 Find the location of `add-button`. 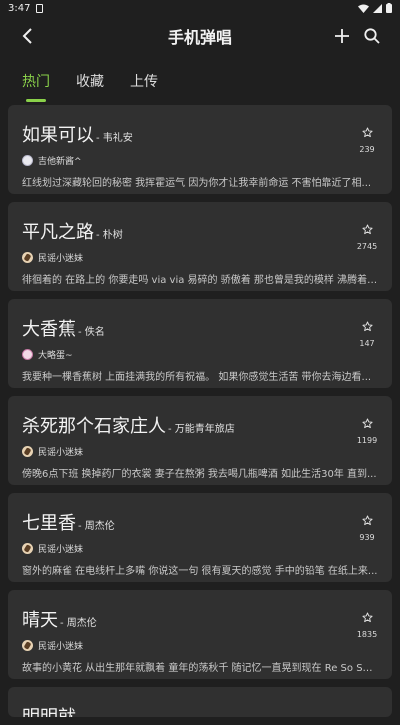

add-button is located at coordinates (342, 36).